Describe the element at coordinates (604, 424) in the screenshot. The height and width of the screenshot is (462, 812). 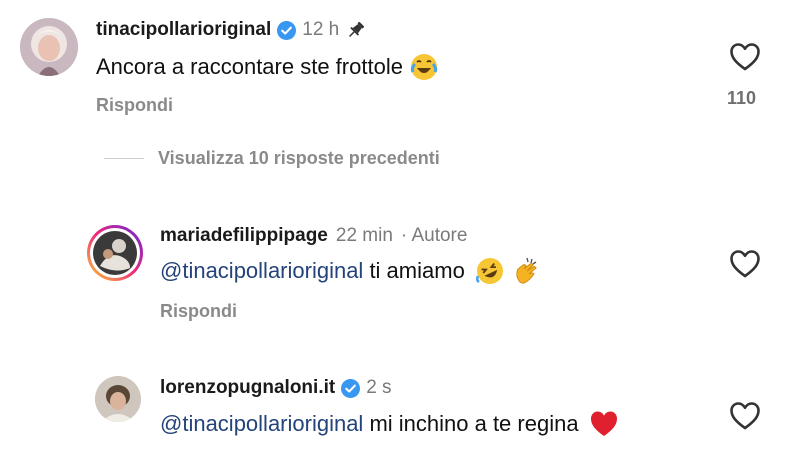
I see `red-heart-icon` at that location.